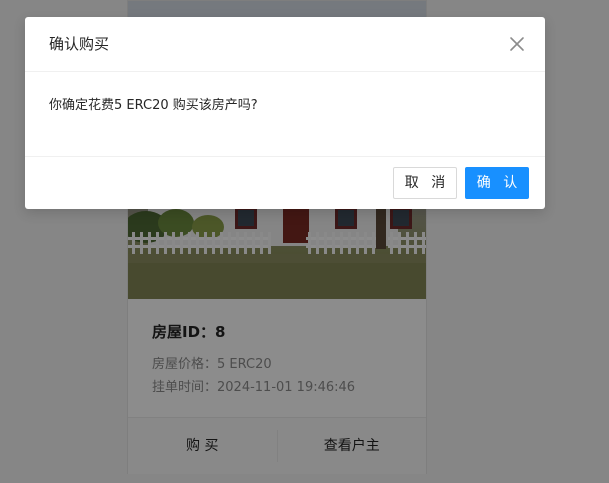 This screenshot has width=609, height=483. Describe the element at coordinates (497, 183) in the screenshot. I see `confirm-button: 确 认` at that location.